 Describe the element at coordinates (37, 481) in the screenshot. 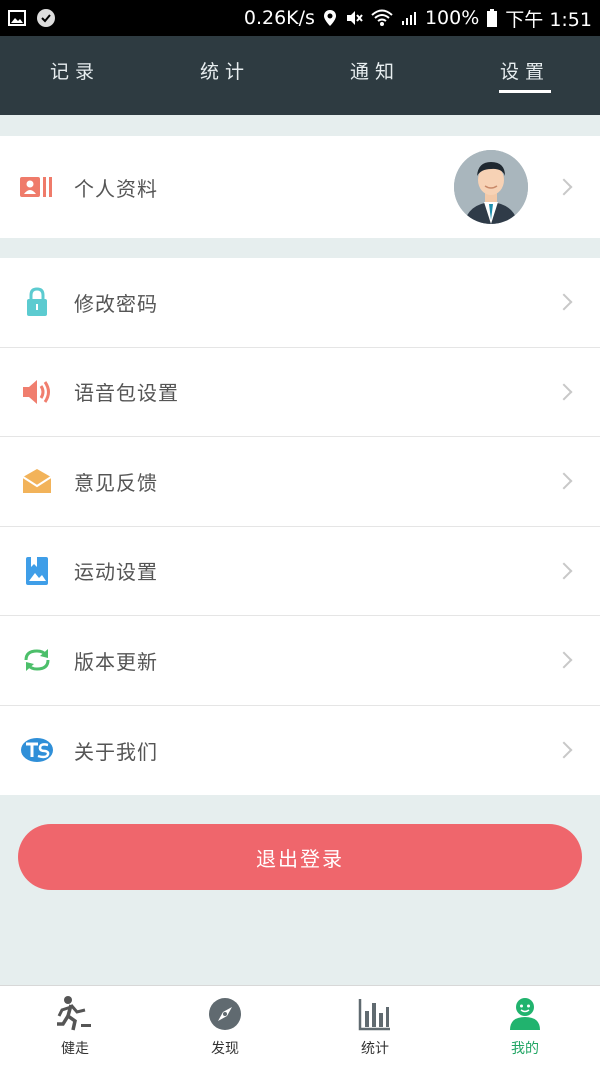

I see `envelope-icon` at that location.